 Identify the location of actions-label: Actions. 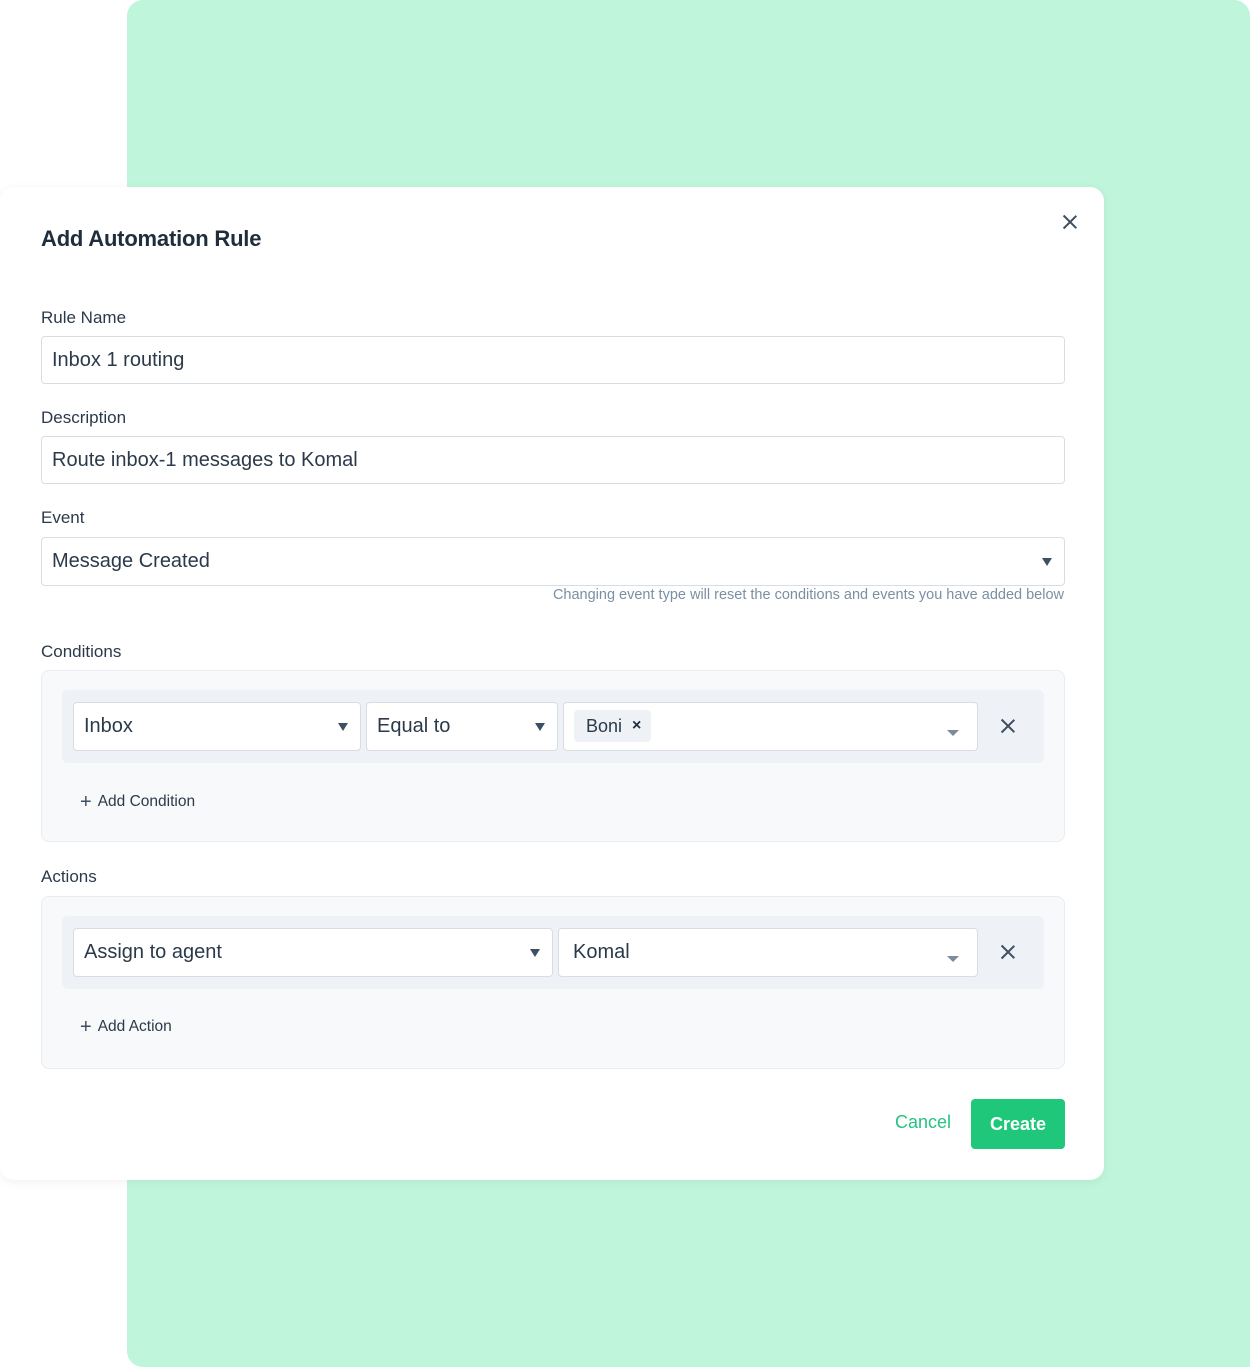
(69, 876).